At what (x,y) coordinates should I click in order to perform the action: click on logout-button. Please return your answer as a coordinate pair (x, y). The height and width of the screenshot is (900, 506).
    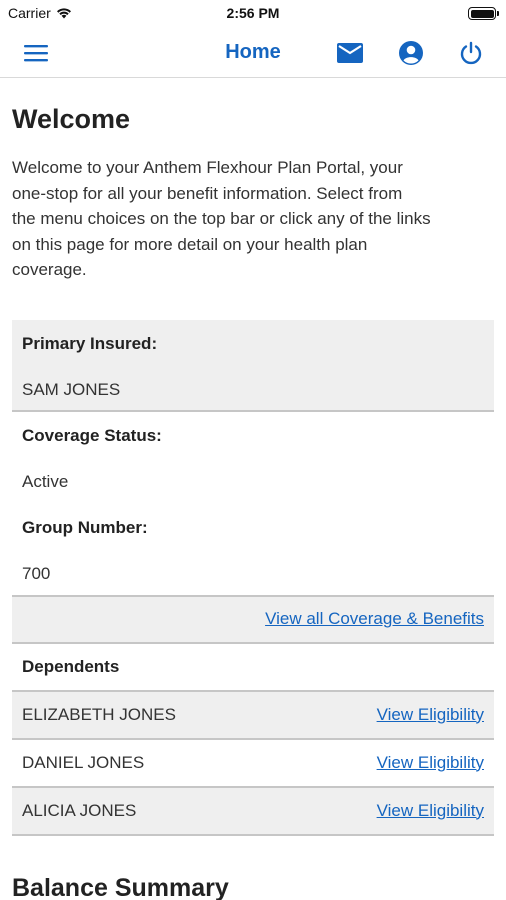
    Looking at the image, I should click on (471, 53).